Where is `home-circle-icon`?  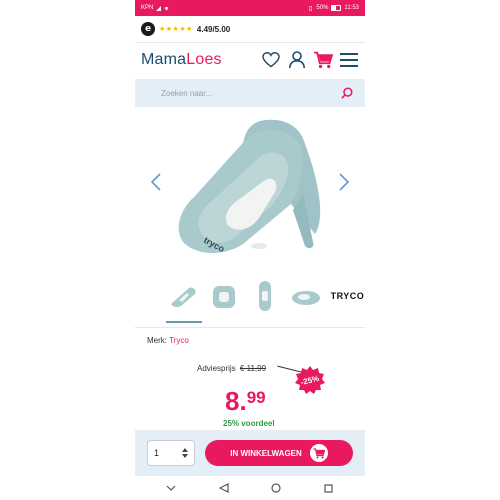 home-circle-icon is located at coordinates (276, 488).